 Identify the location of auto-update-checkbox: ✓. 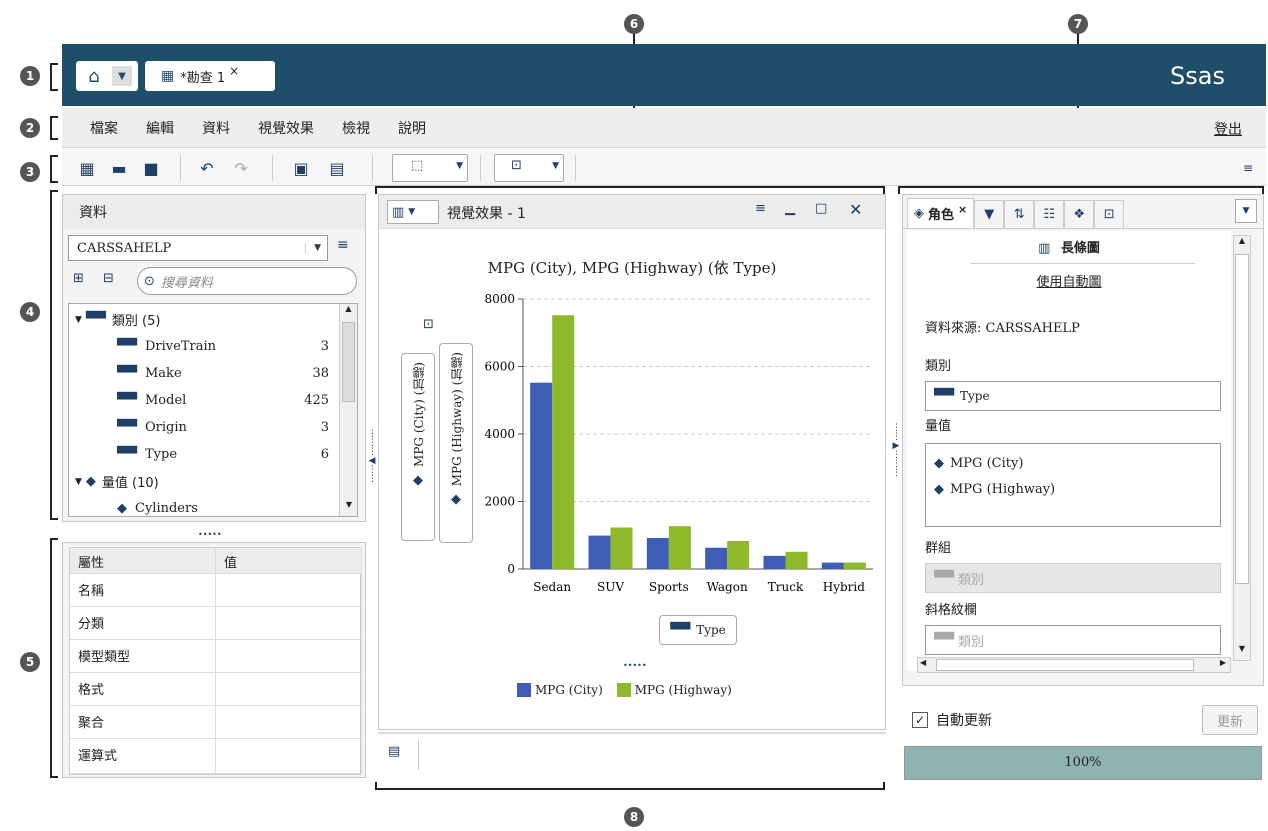
(920, 720).